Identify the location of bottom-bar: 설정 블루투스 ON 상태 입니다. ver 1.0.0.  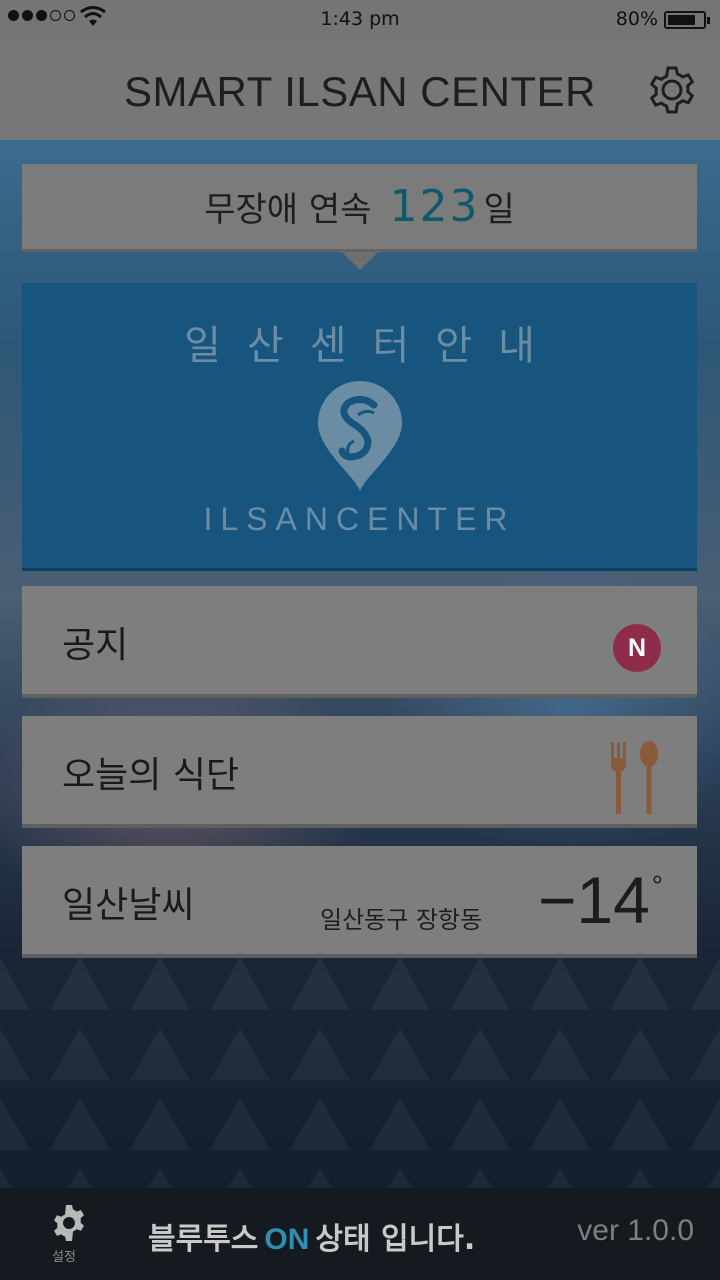
(360, 1234).